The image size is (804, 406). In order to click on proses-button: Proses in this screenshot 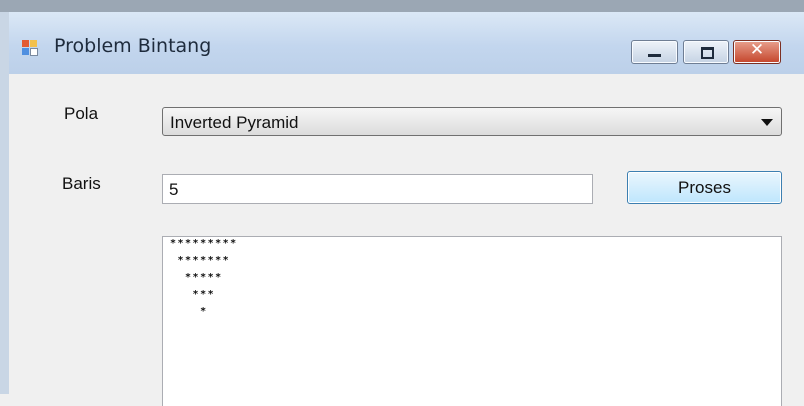, I will do `click(704, 187)`.